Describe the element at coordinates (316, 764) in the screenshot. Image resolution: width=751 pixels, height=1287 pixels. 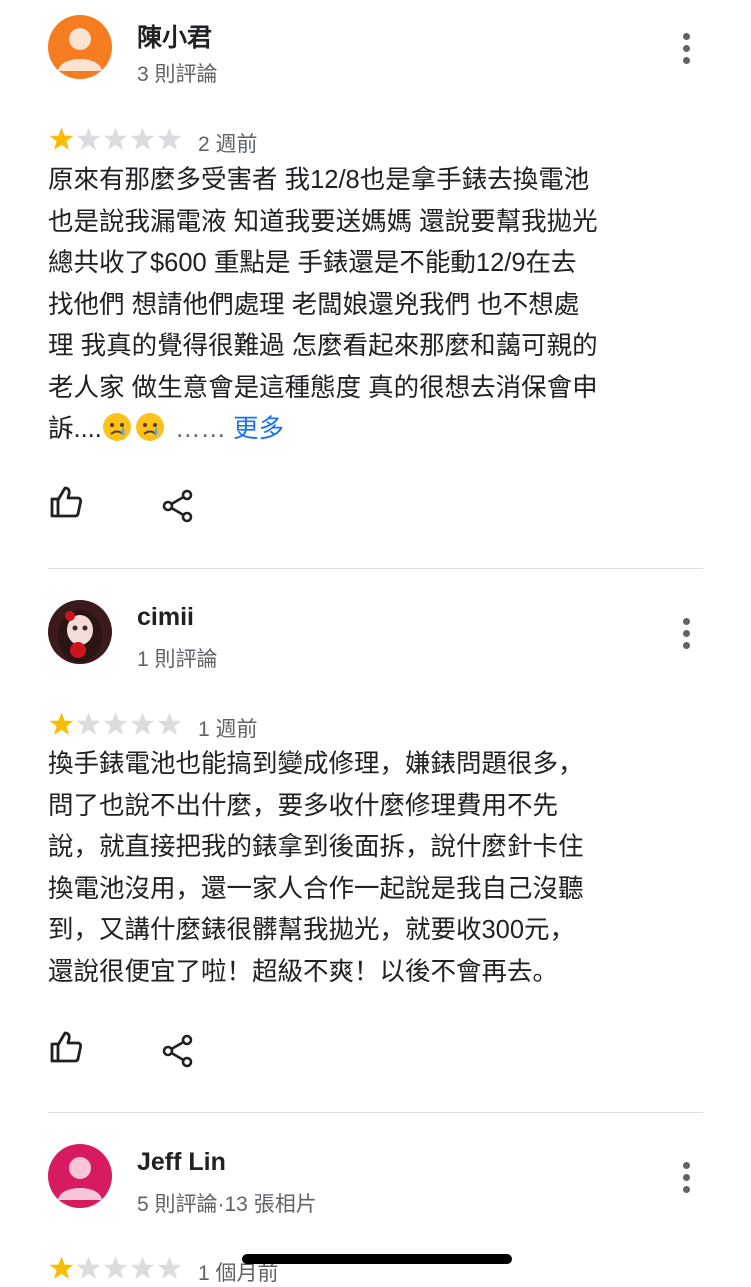
I see `review-text-line: 換手錶電池也能搞到變成修理，嫌錶問題很多，` at that location.